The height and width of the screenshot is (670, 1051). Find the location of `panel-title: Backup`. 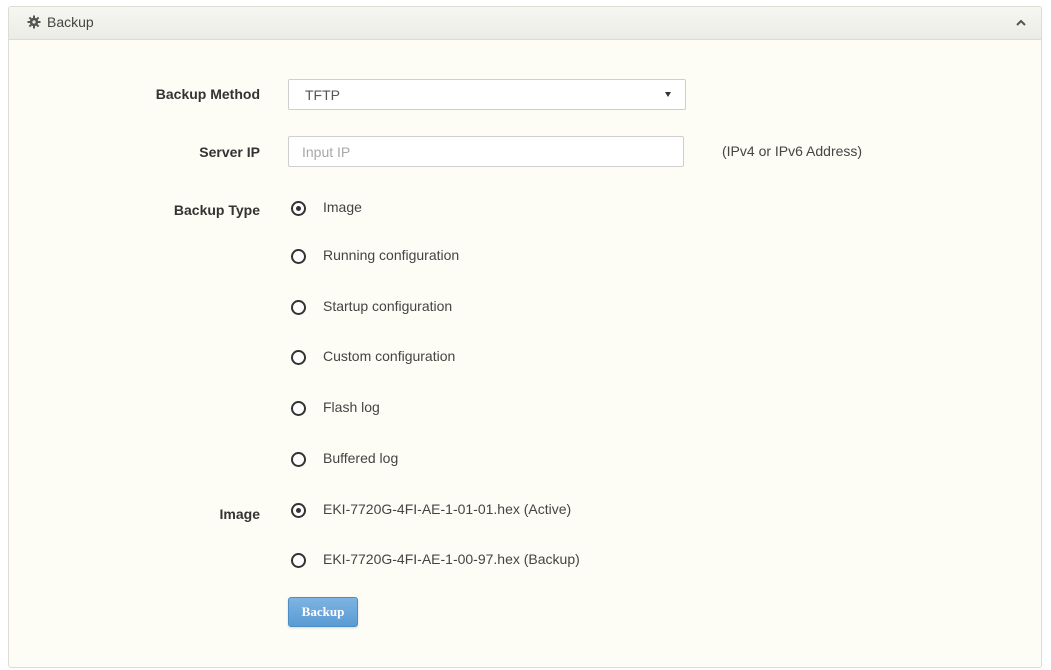

panel-title: Backup is located at coordinates (70, 22).